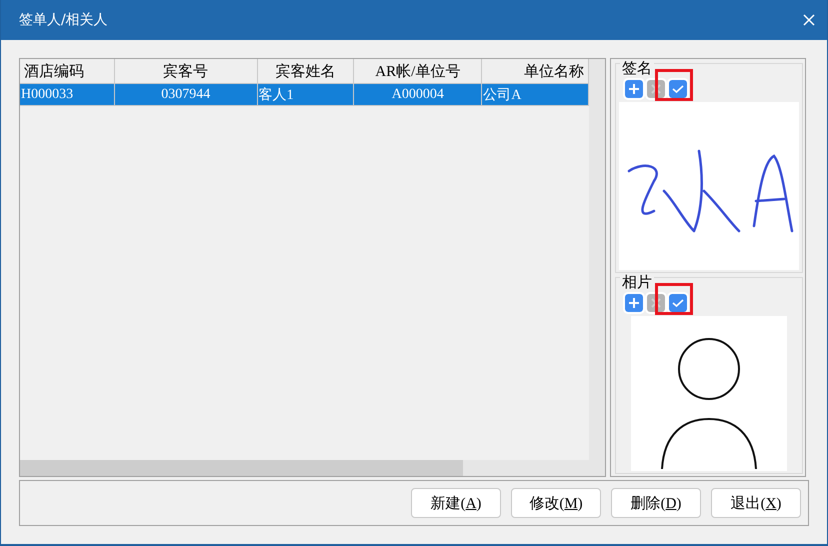 The width and height of the screenshot is (828, 546). What do you see at coordinates (306, 71) in the screenshot?
I see `column-header: 宾客姓名` at bounding box center [306, 71].